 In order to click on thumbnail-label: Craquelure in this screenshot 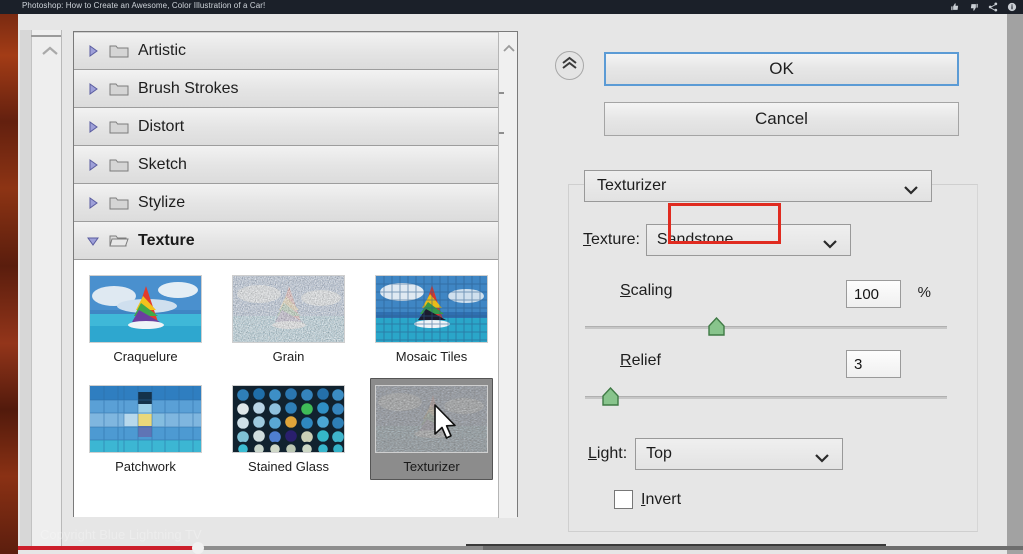, I will do `click(145, 356)`.